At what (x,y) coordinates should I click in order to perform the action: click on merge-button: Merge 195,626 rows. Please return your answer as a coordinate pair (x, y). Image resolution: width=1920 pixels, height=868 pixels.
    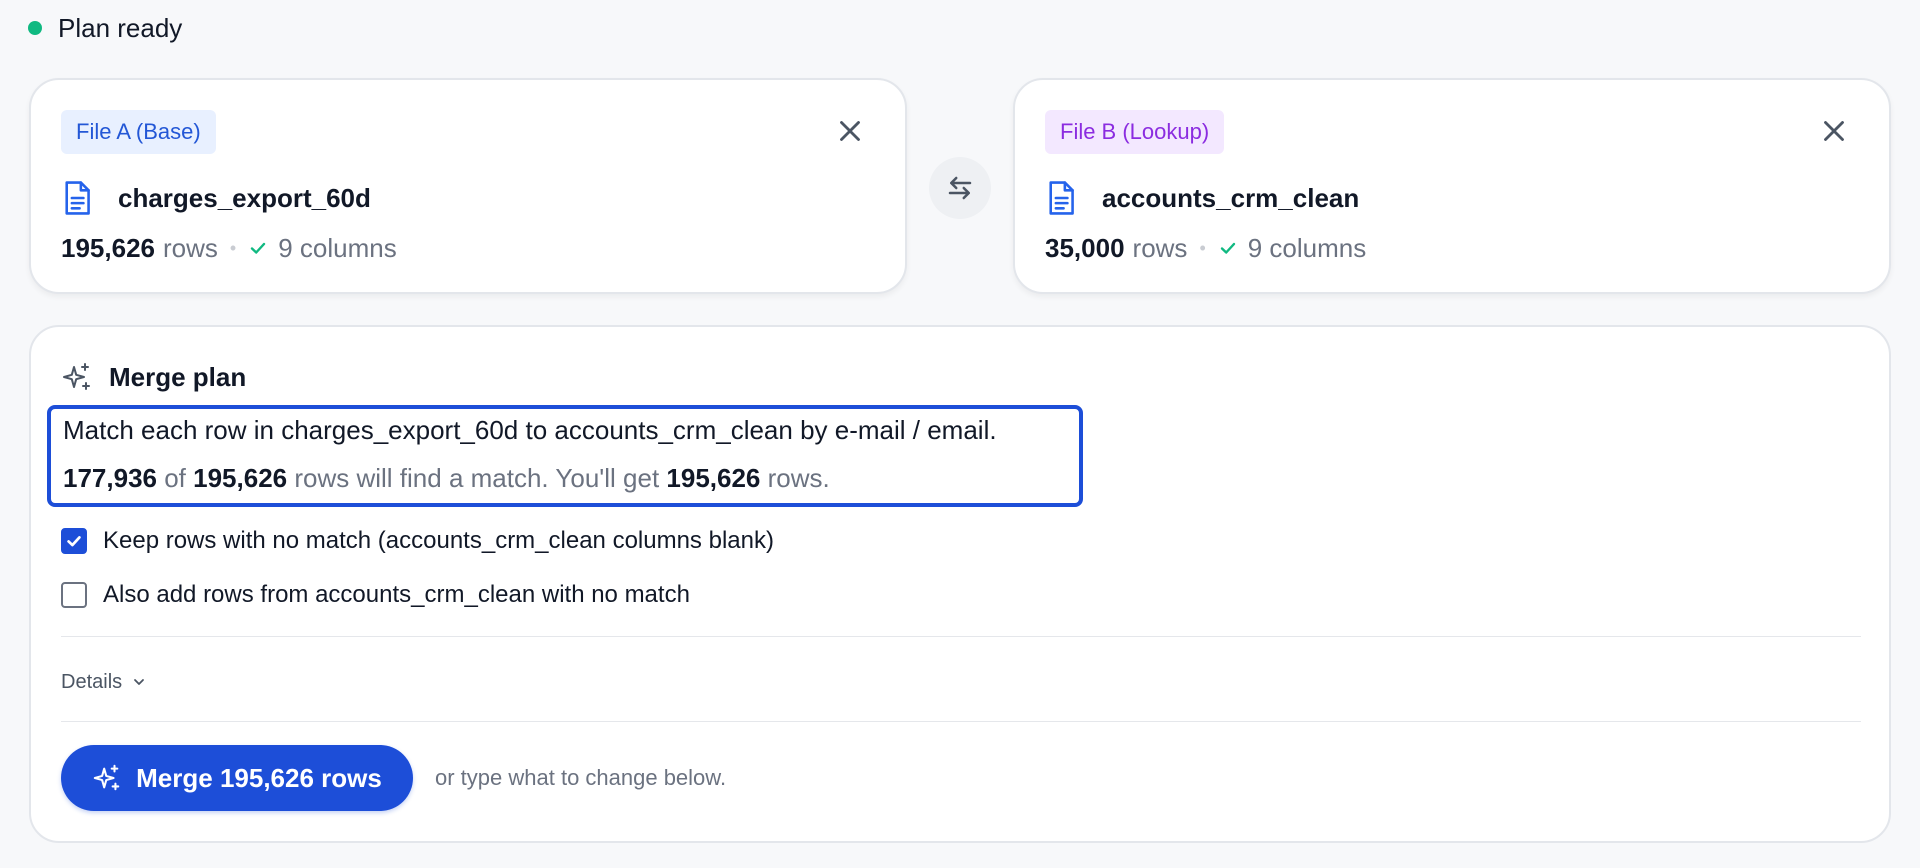
    Looking at the image, I should click on (237, 778).